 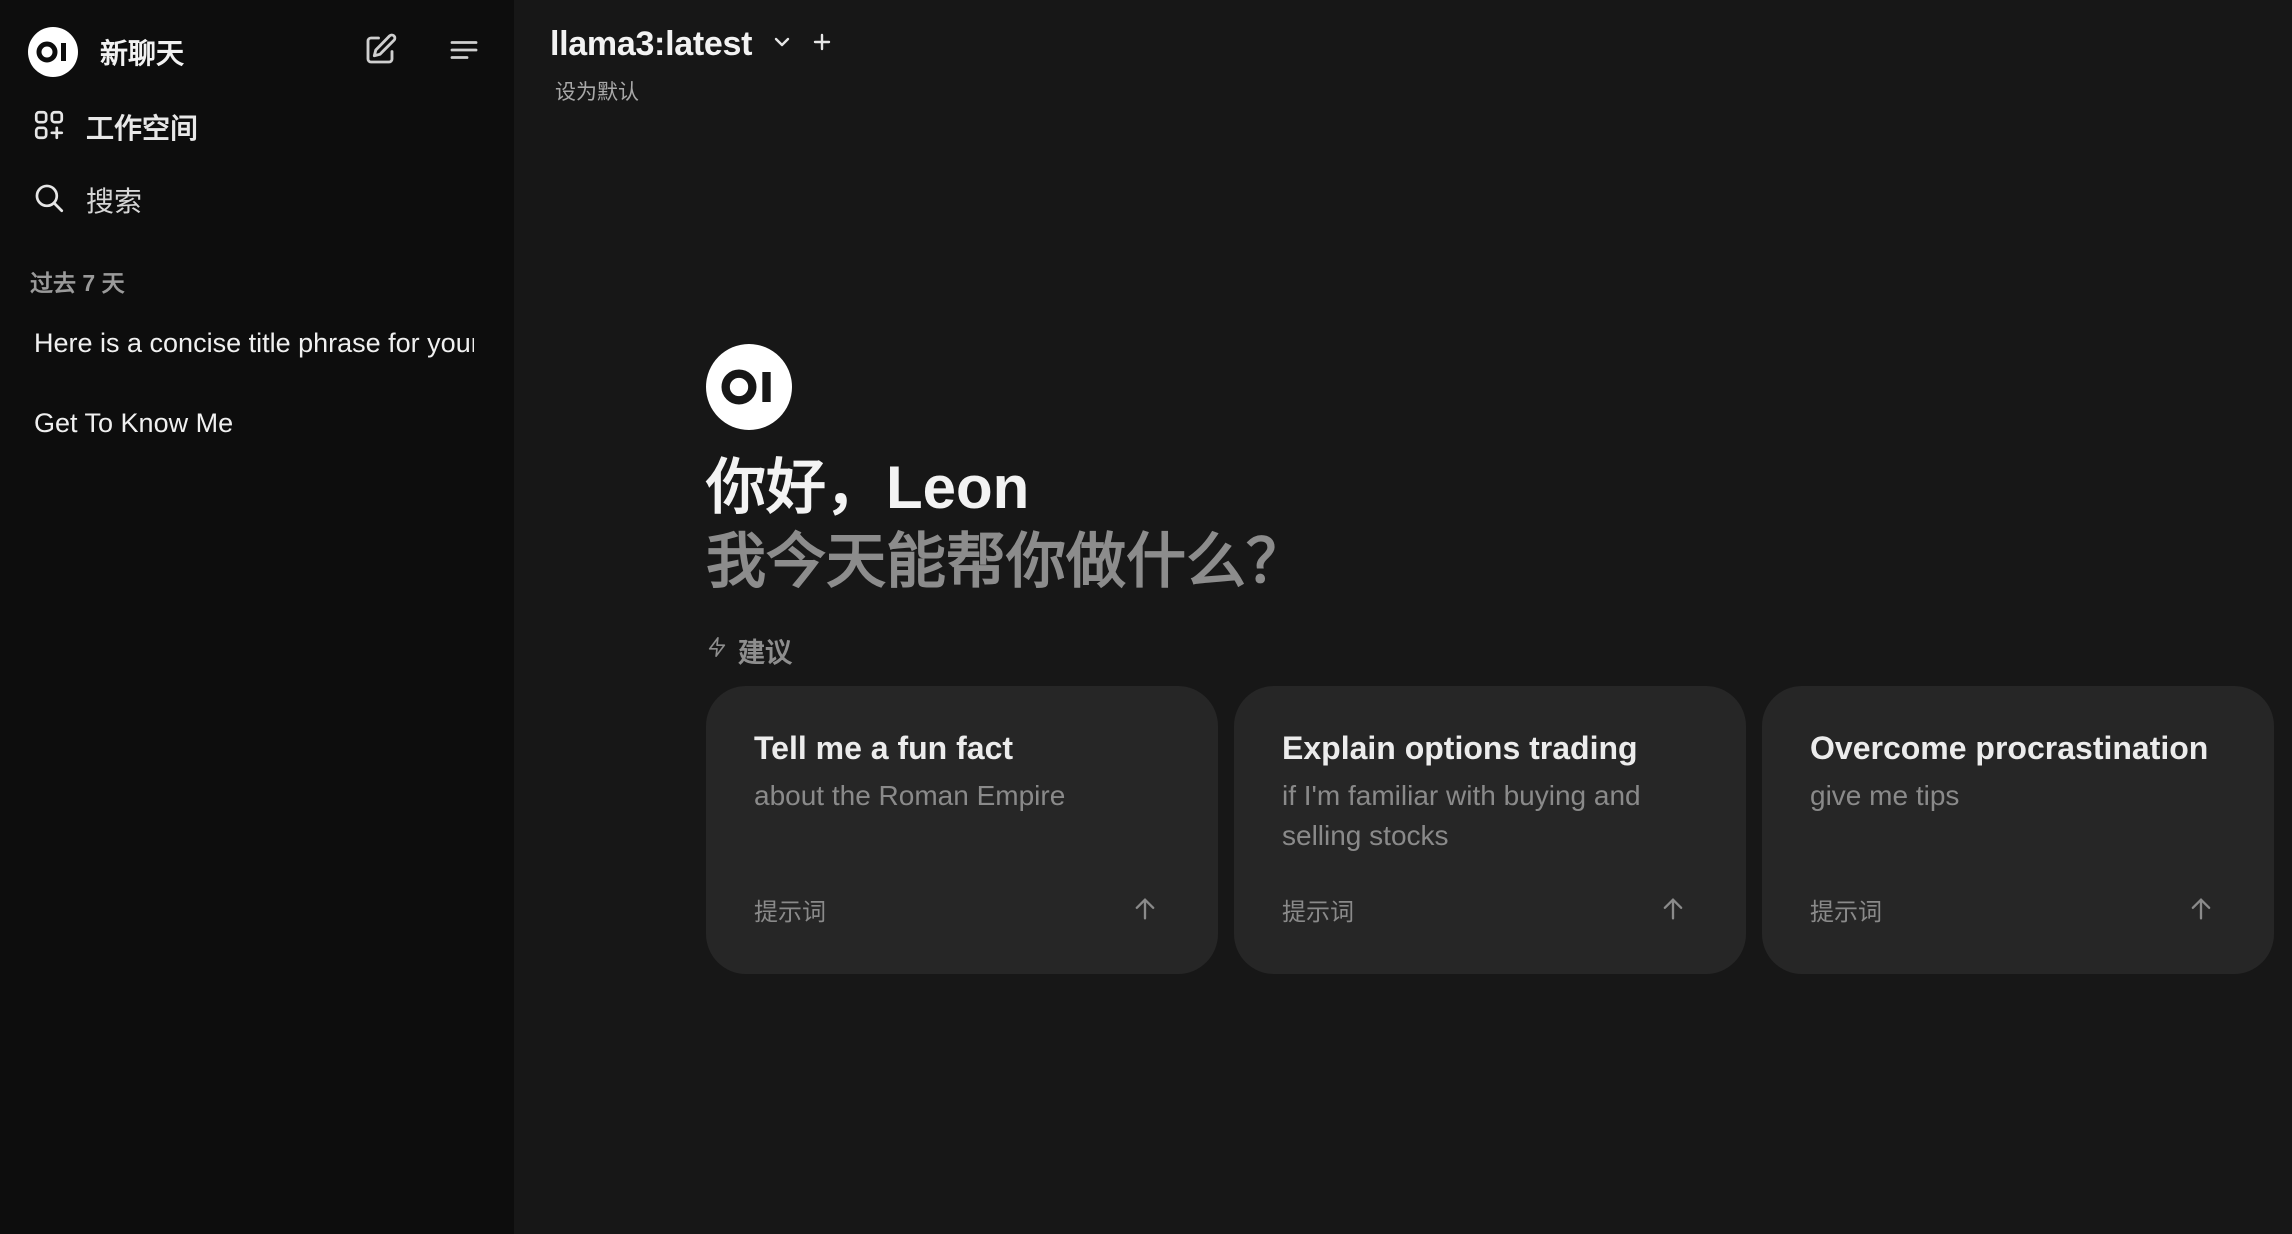 I want to click on sidebar-header: 新聊天, so click(x=258, y=52).